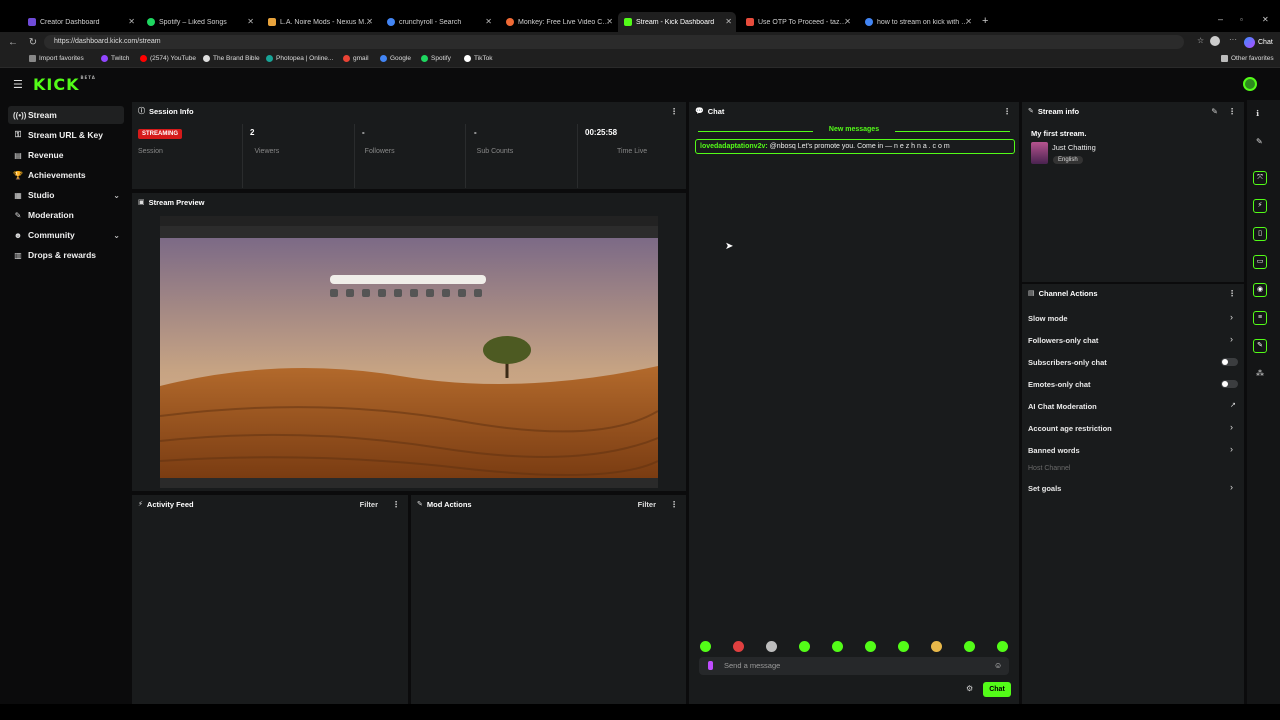 Image resolution: width=1280 pixels, height=720 pixels. Describe the element at coordinates (1200, 40) in the screenshot. I see `favorites-icon: ☆` at that location.